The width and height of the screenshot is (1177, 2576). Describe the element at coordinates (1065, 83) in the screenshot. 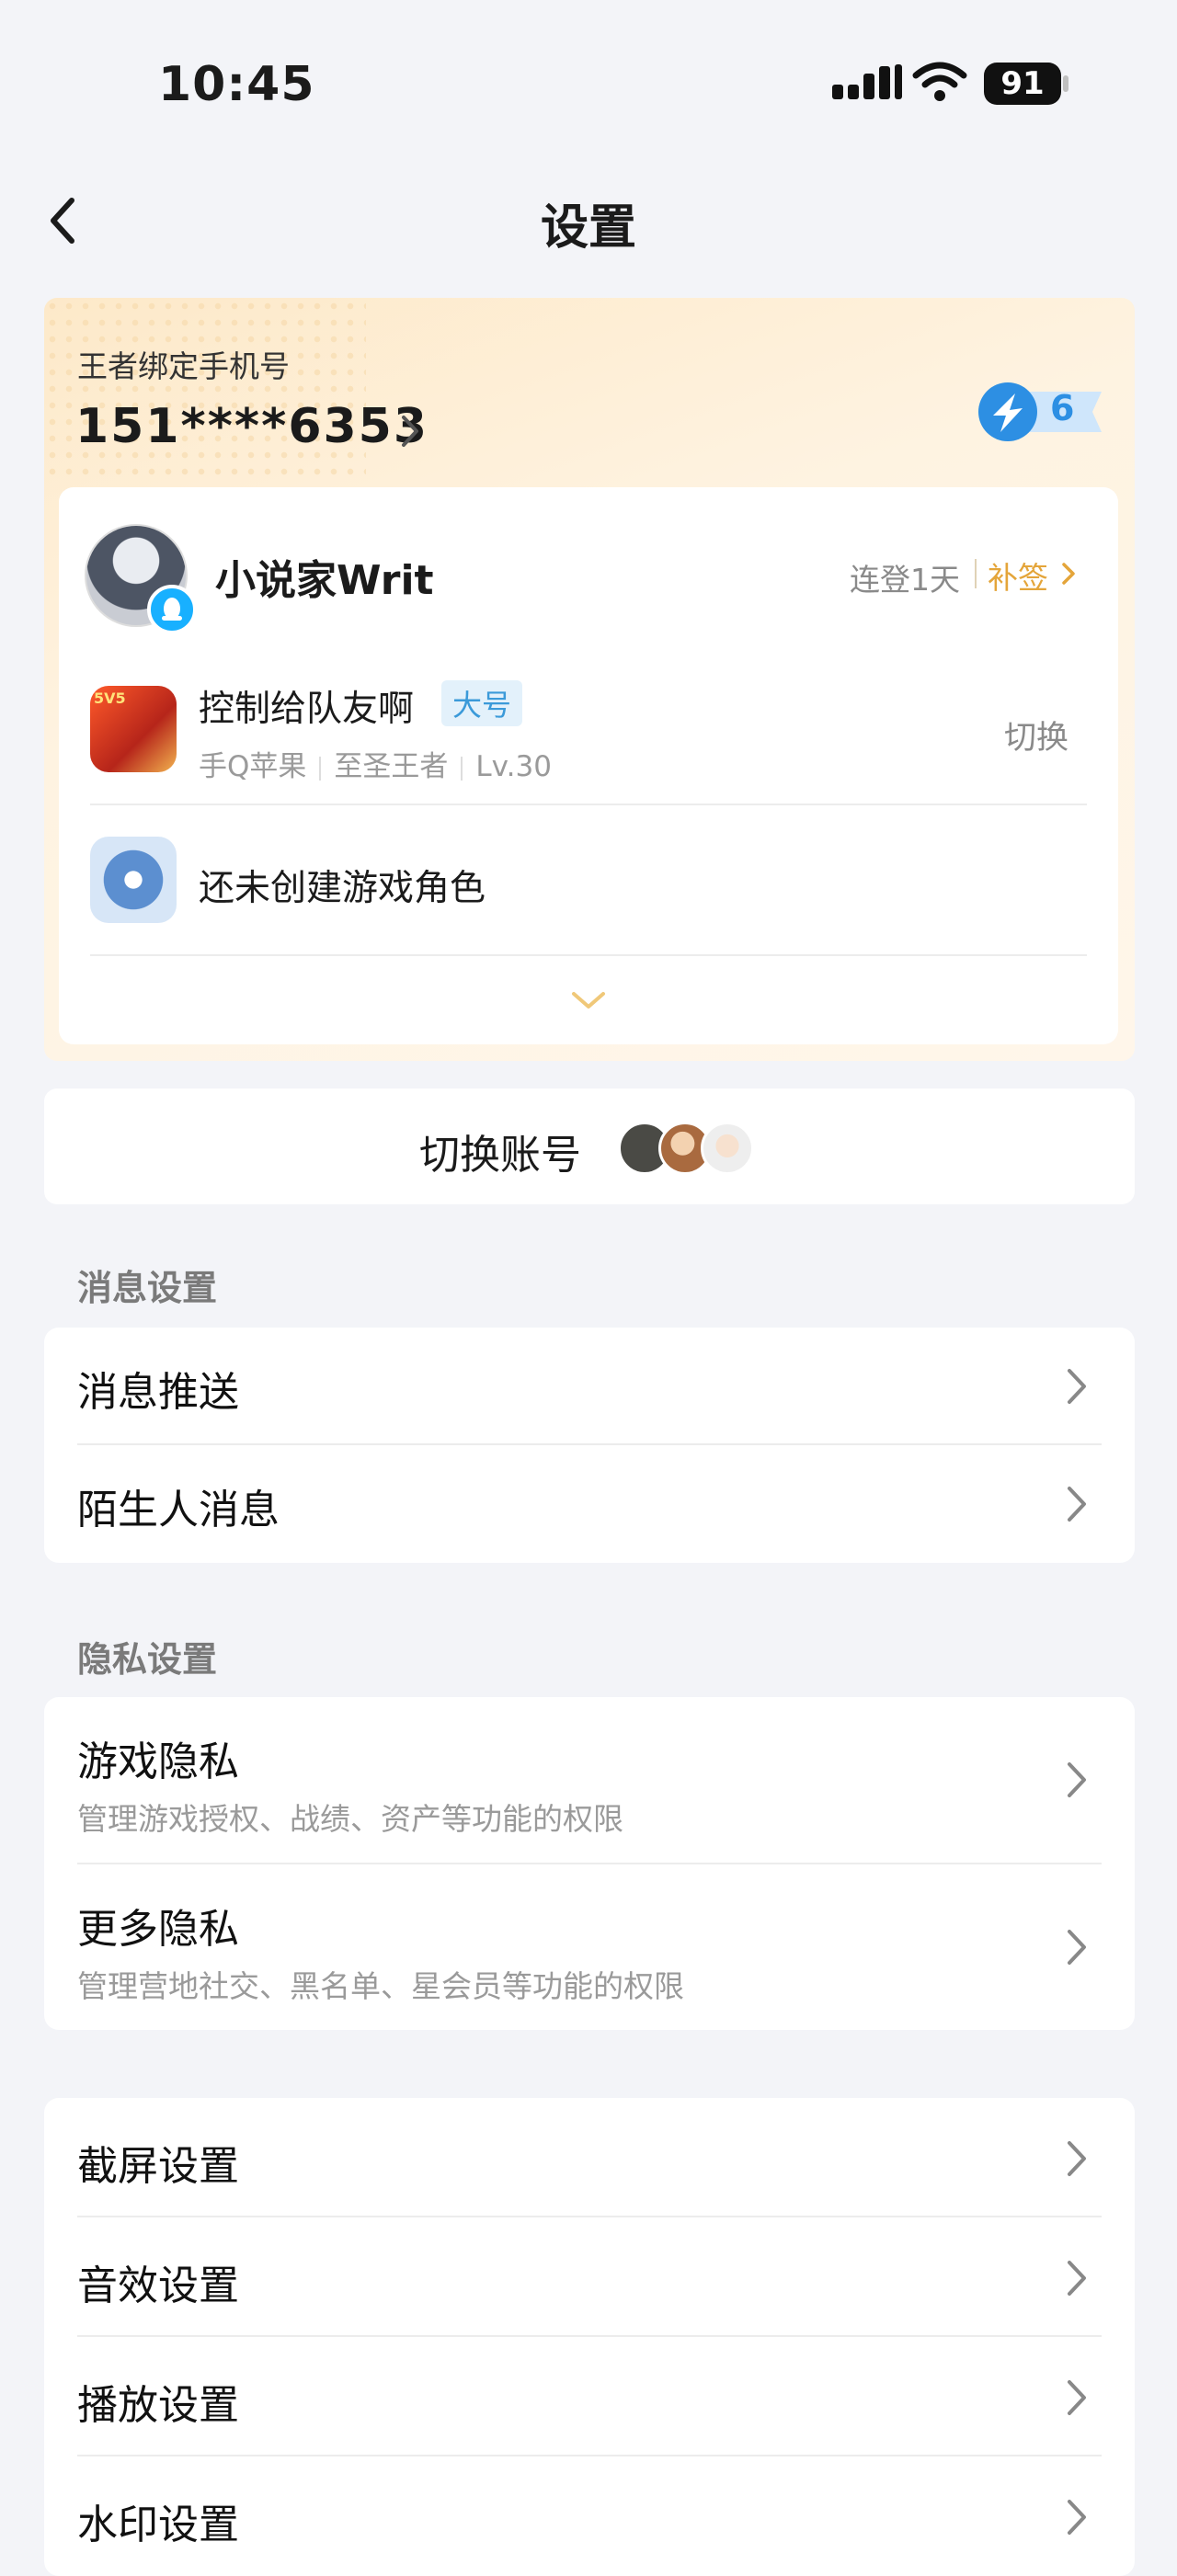

I see `battery-nub` at that location.